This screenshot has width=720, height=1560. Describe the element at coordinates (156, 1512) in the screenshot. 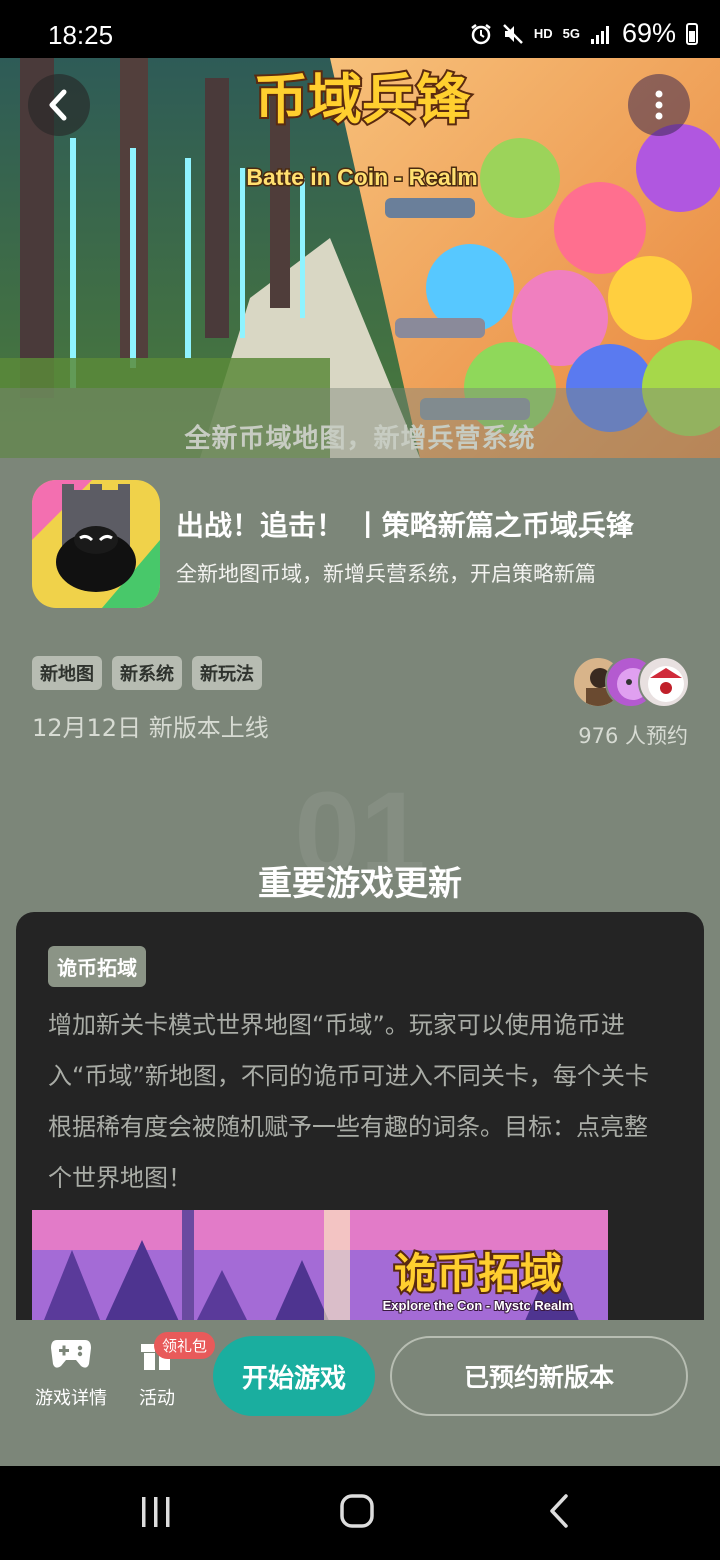

I see `recents-icon` at that location.